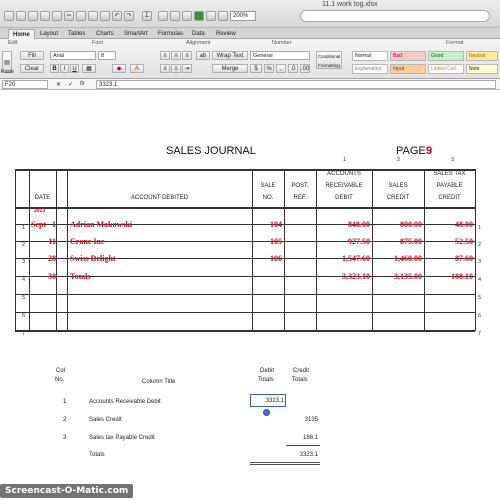 This screenshot has height=500, width=500. Describe the element at coordinates (38, 224) in the screenshot. I see `cell-month: Sept` at that location.